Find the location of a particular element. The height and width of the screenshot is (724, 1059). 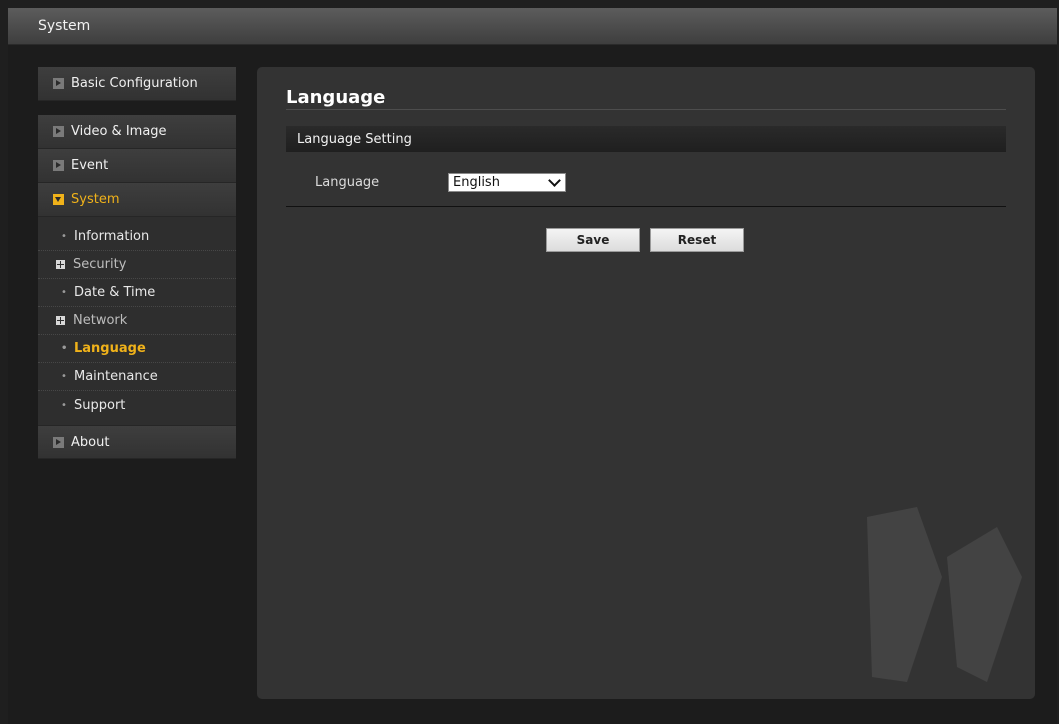

sidebar-subitem-maintenance: • Maintenance is located at coordinates (137, 377).